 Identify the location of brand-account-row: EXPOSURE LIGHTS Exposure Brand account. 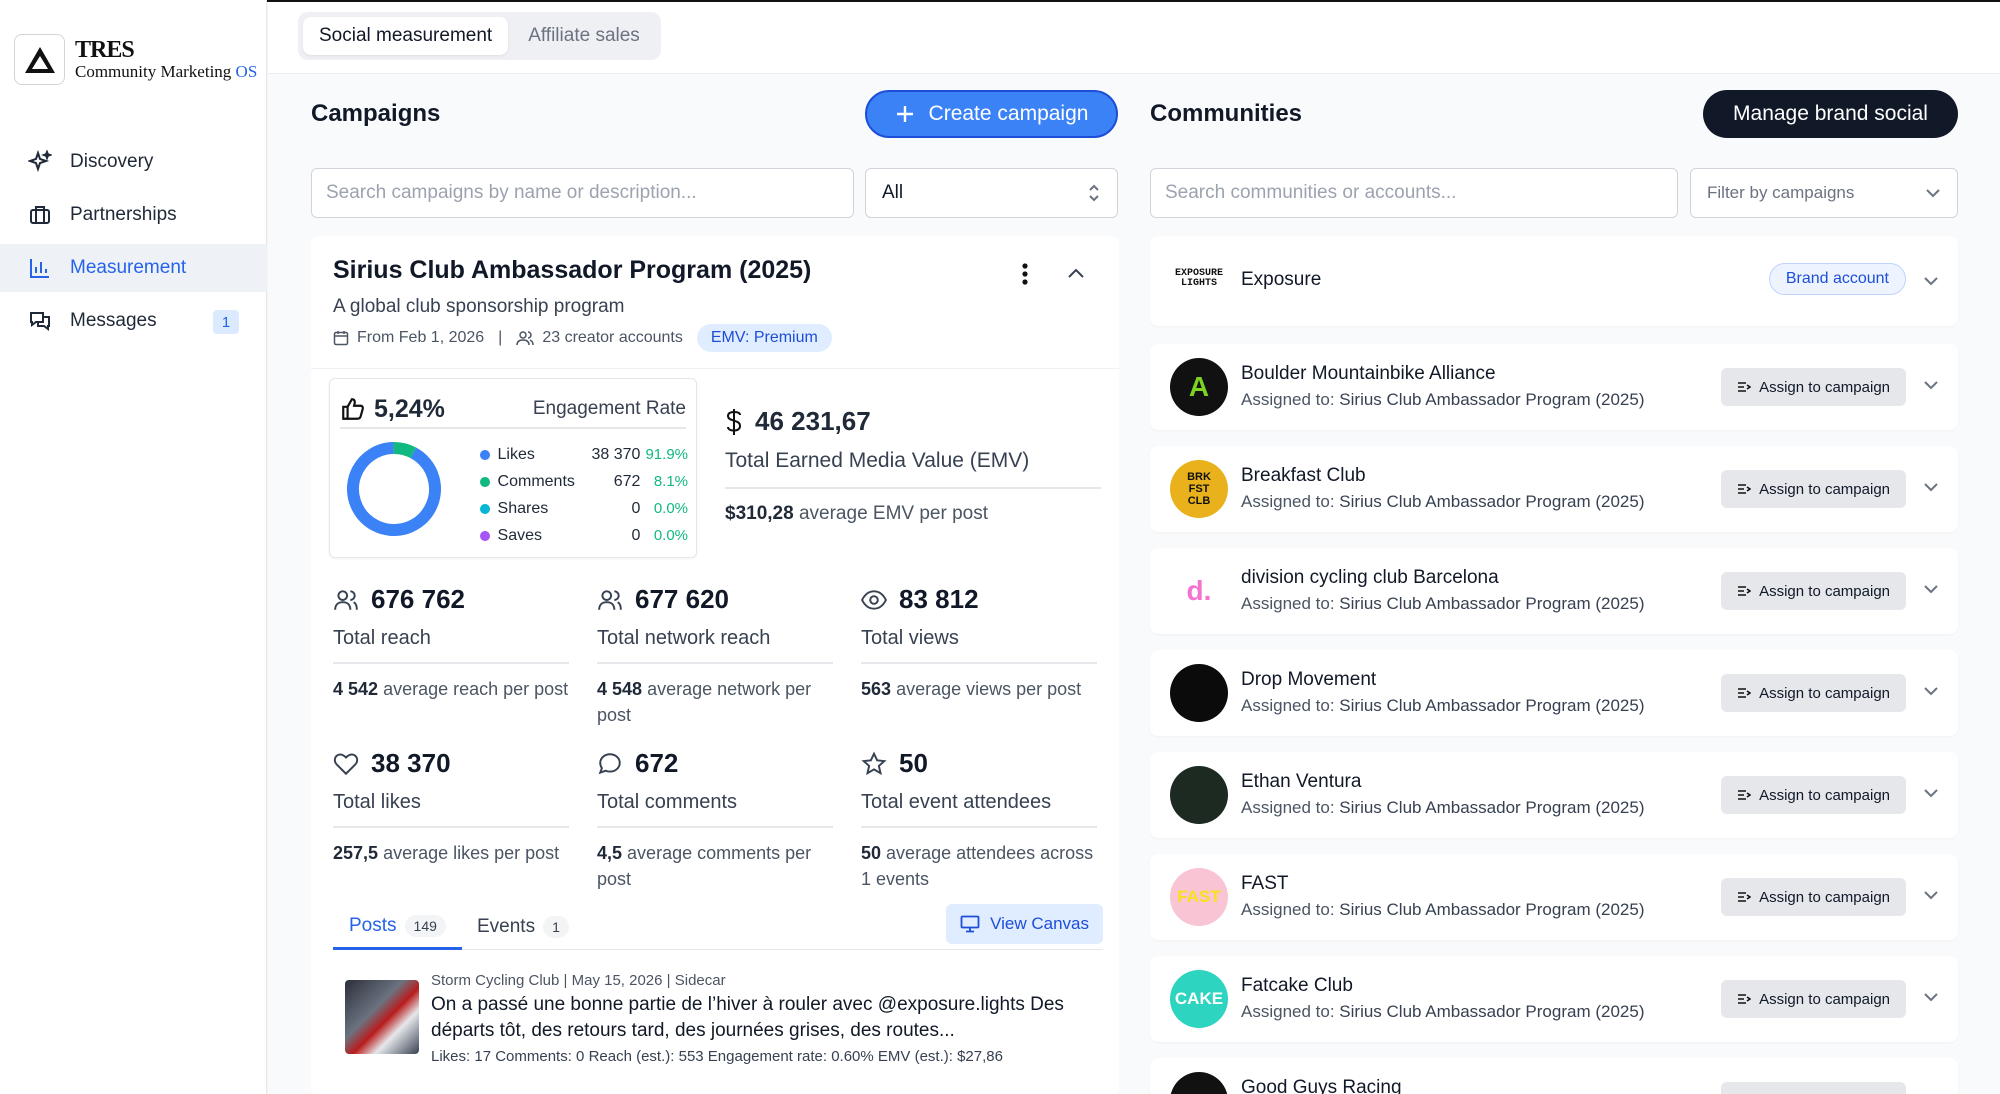
(1554, 281).